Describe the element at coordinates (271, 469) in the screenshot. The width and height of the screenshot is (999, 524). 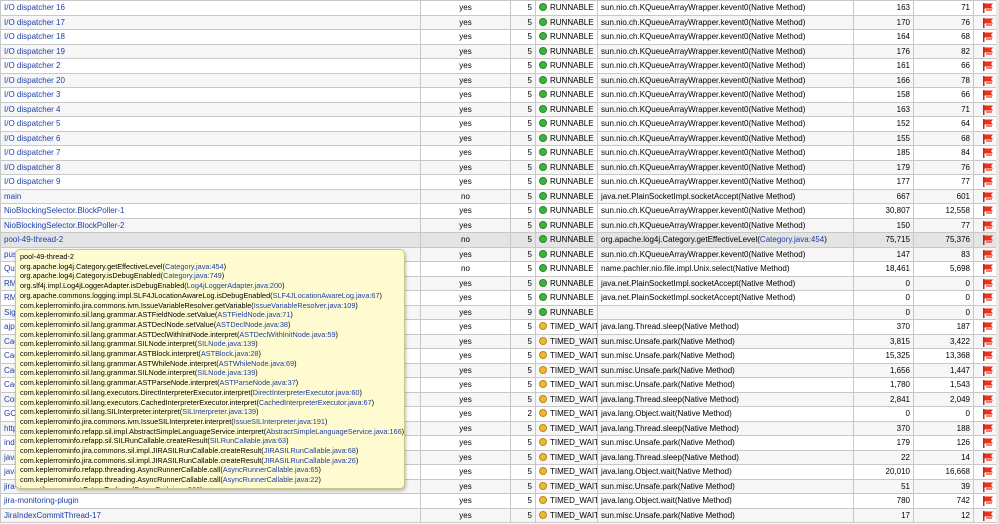
I see `stack-frame-source-link: AsyncRunnerCallable.java:65` at that location.